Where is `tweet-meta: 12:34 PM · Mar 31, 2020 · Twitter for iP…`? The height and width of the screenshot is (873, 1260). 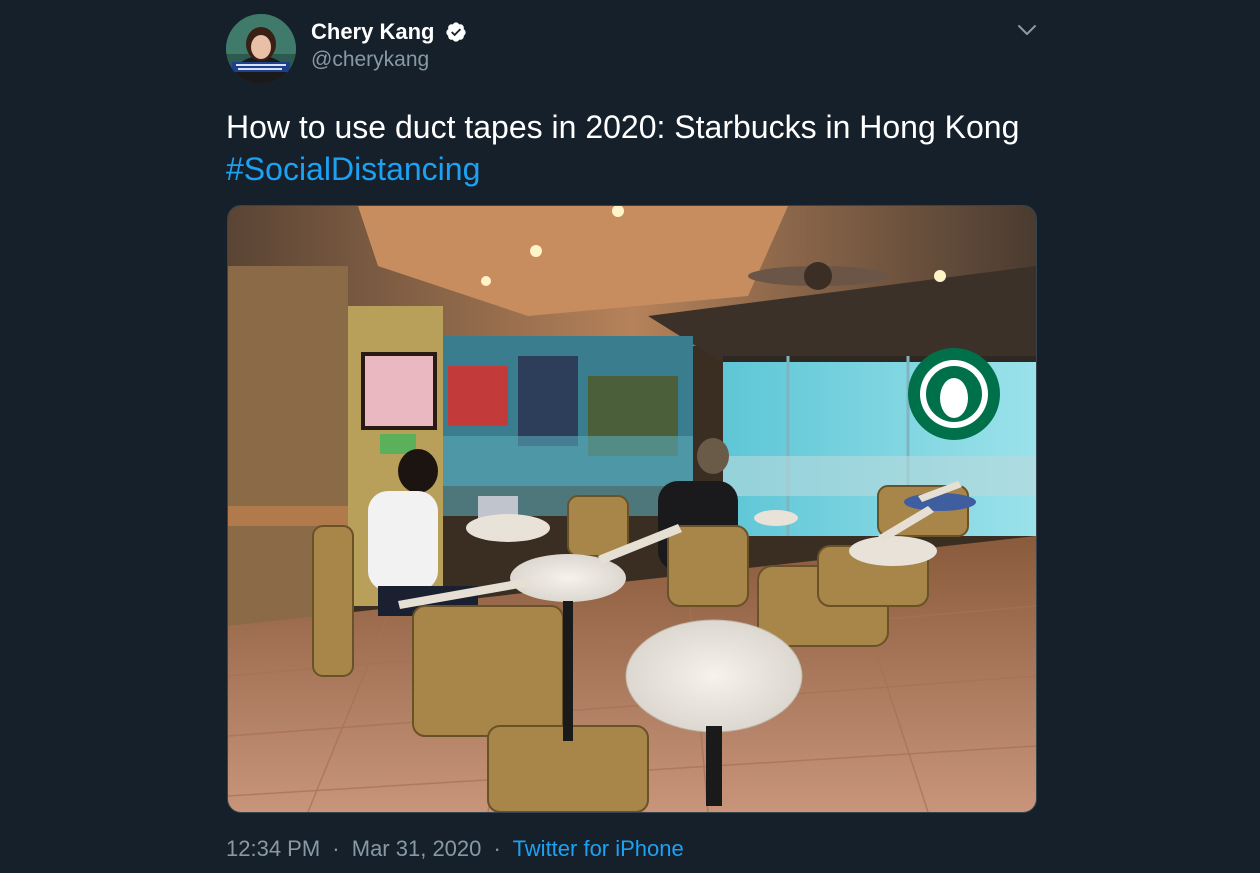 tweet-meta: 12:34 PM · Mar 31, 2020 · Twitter for iP… is located at coordinates (455, 849).